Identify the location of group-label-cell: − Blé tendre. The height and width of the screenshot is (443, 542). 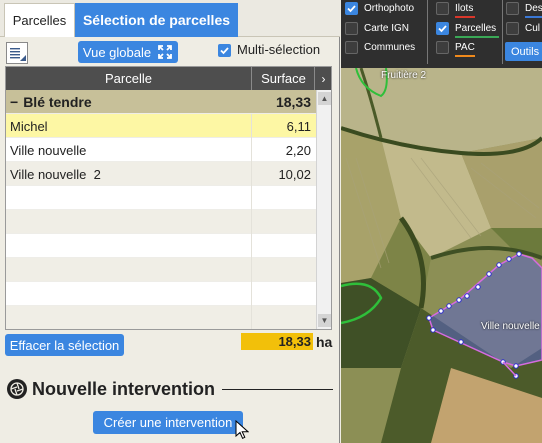
(130, 102).